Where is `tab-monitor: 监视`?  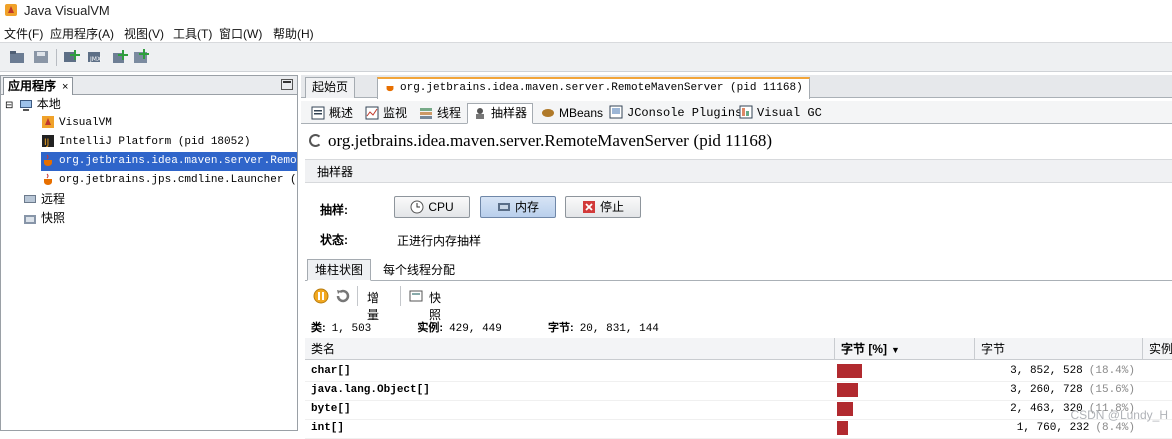
tab-monitor: 监视 is located at coordinates (386, 113).